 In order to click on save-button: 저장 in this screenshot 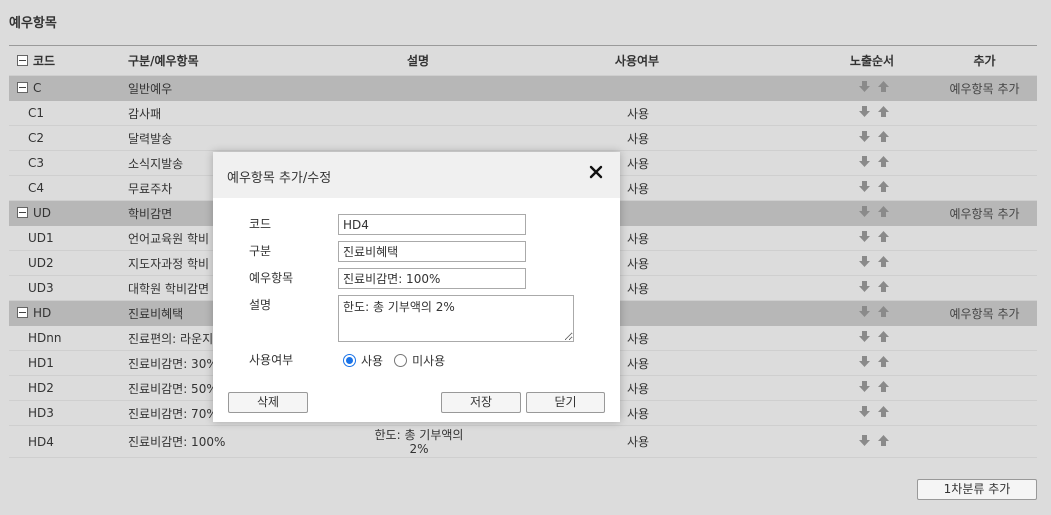, I will do `click(481, 402)`.